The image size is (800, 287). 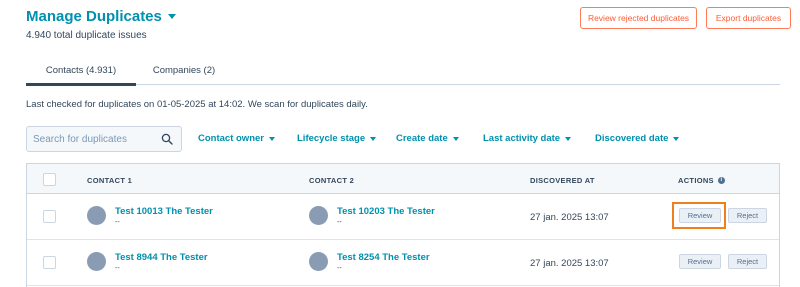 I want to click on filter-lifecycle-stage: Lifecycle stage, so click(x=337, y=138).